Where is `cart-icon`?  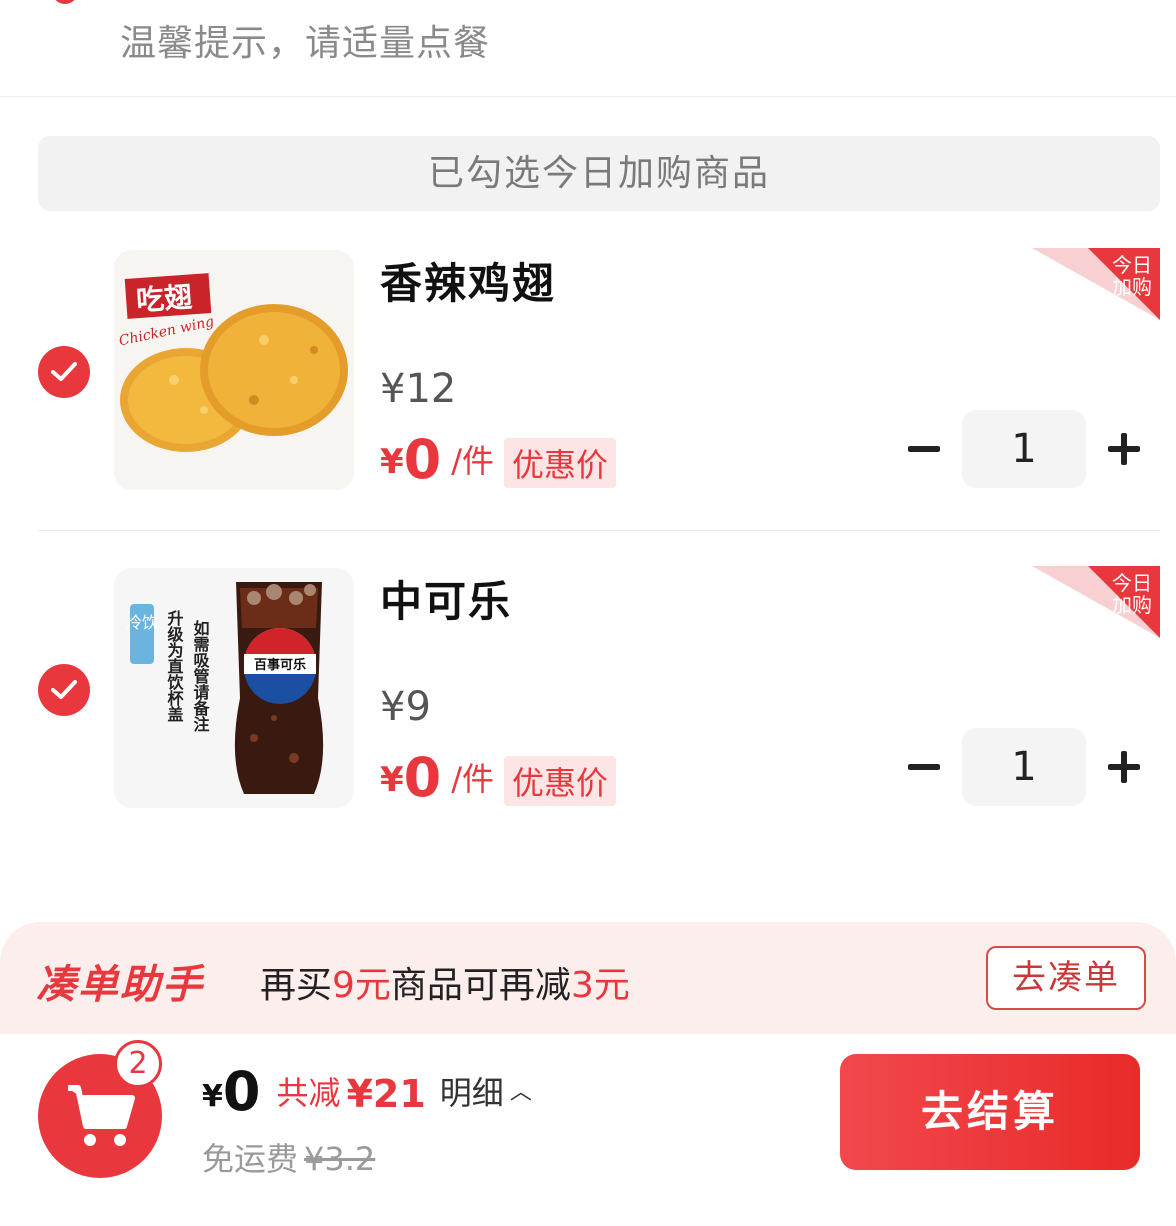
cart-icon is located at coordinates (101, 1115).